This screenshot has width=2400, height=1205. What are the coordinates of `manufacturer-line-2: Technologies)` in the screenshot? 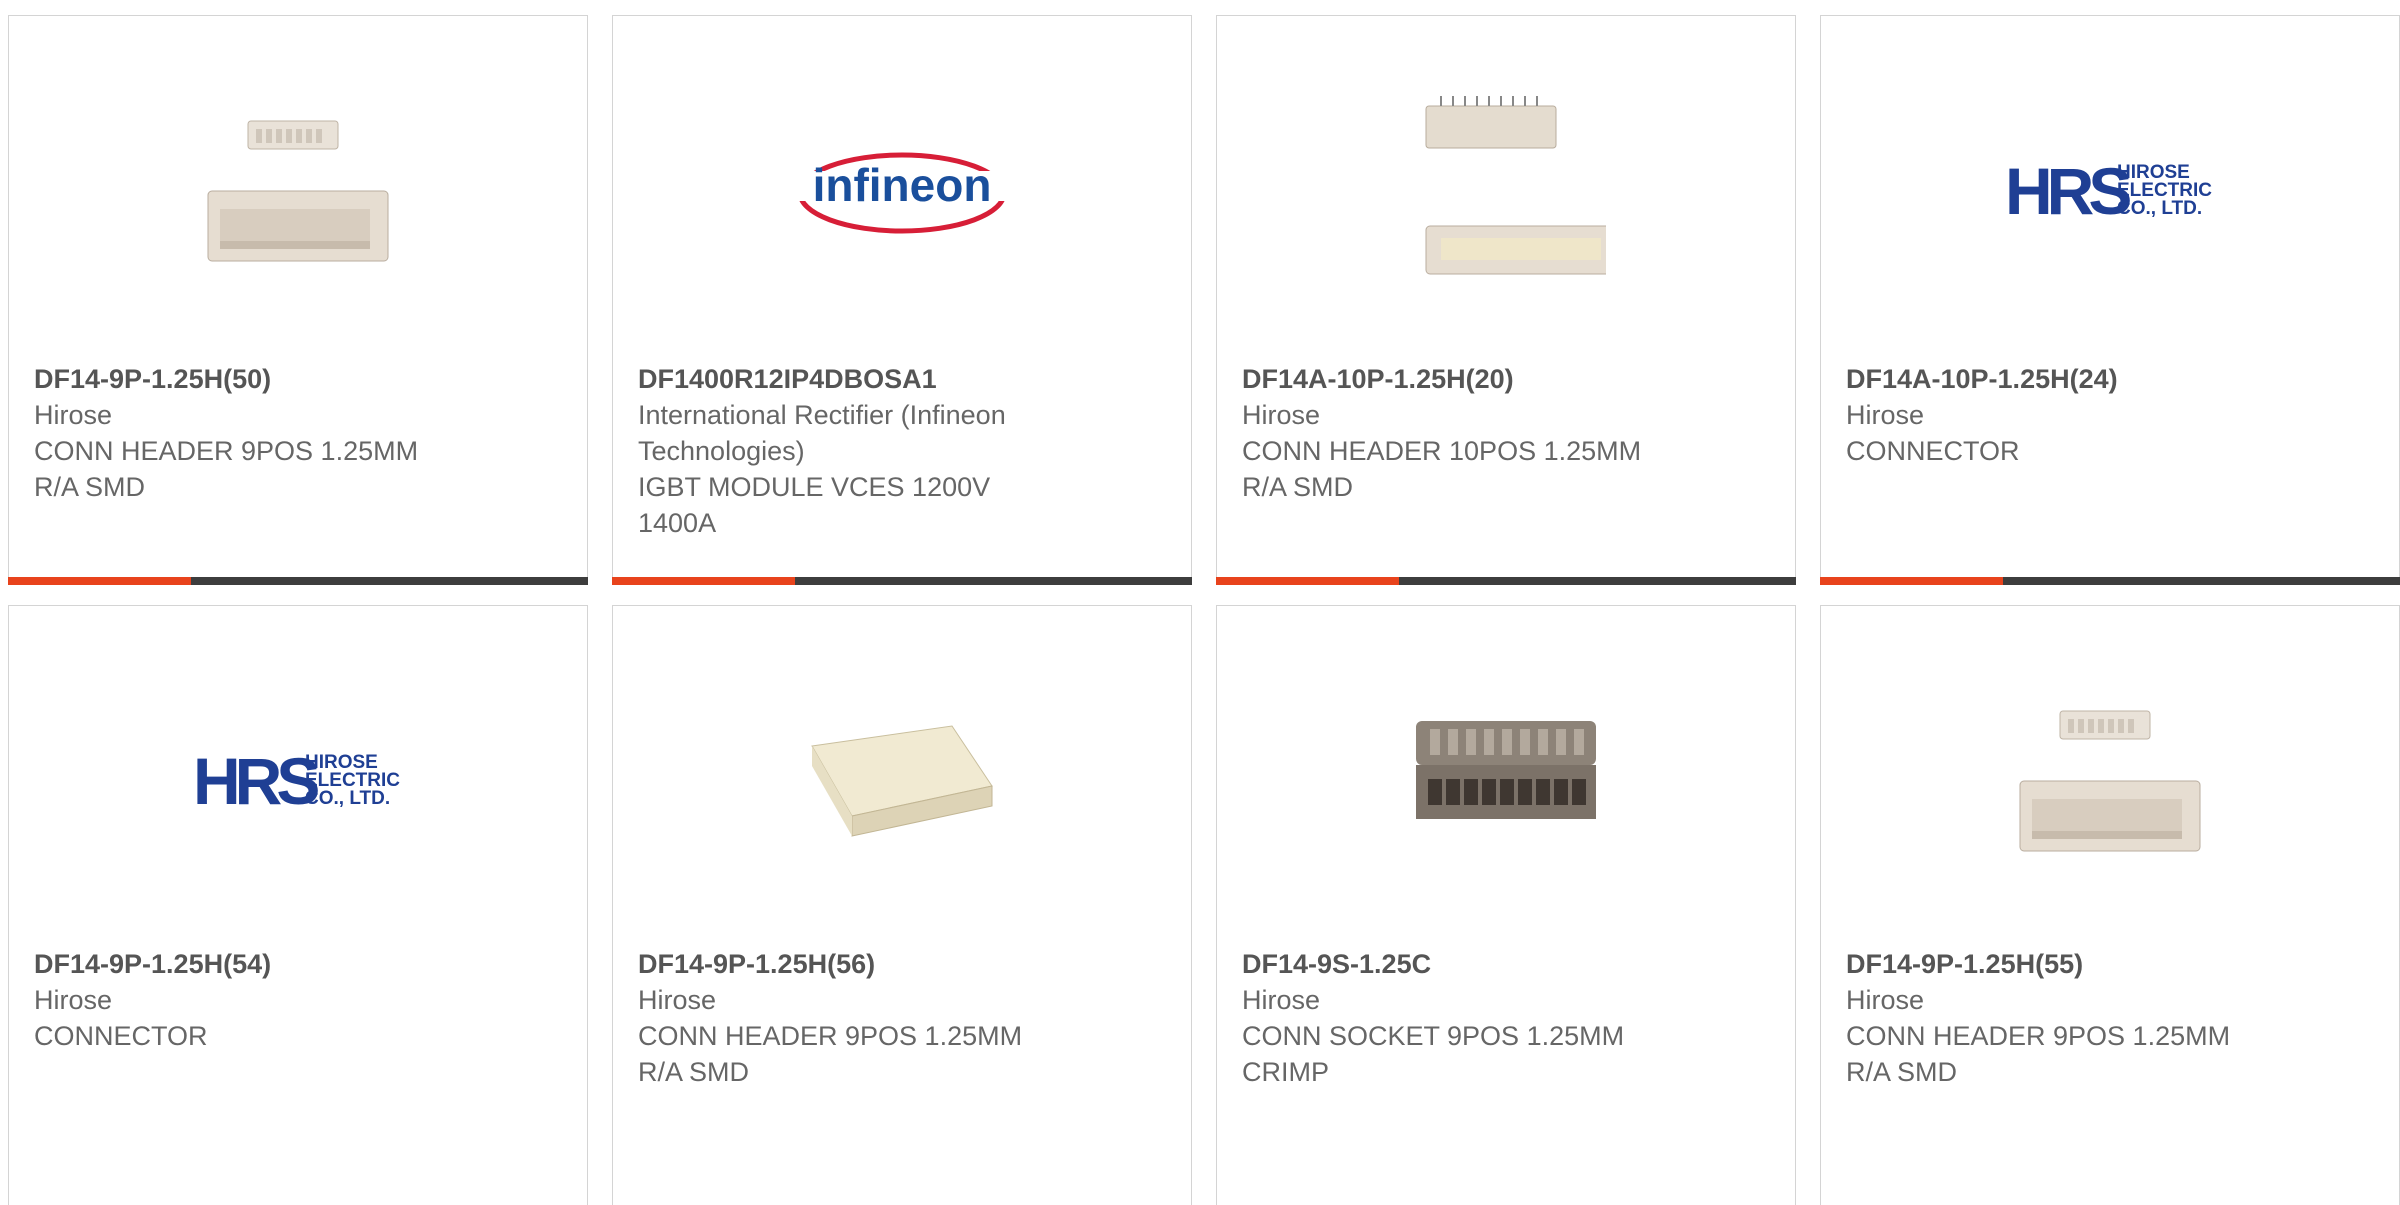 It's located at (721, 451).